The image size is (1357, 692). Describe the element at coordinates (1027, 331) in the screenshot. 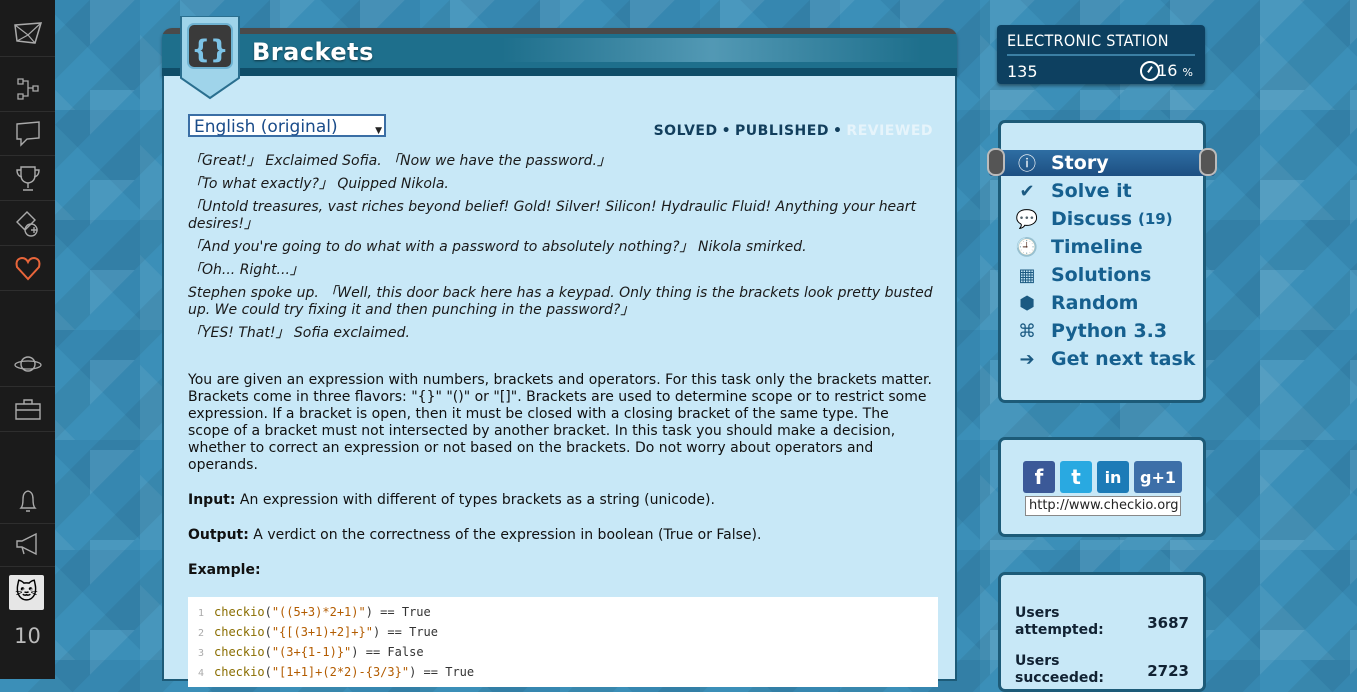

I see `python-icon: ⌘` at that location.